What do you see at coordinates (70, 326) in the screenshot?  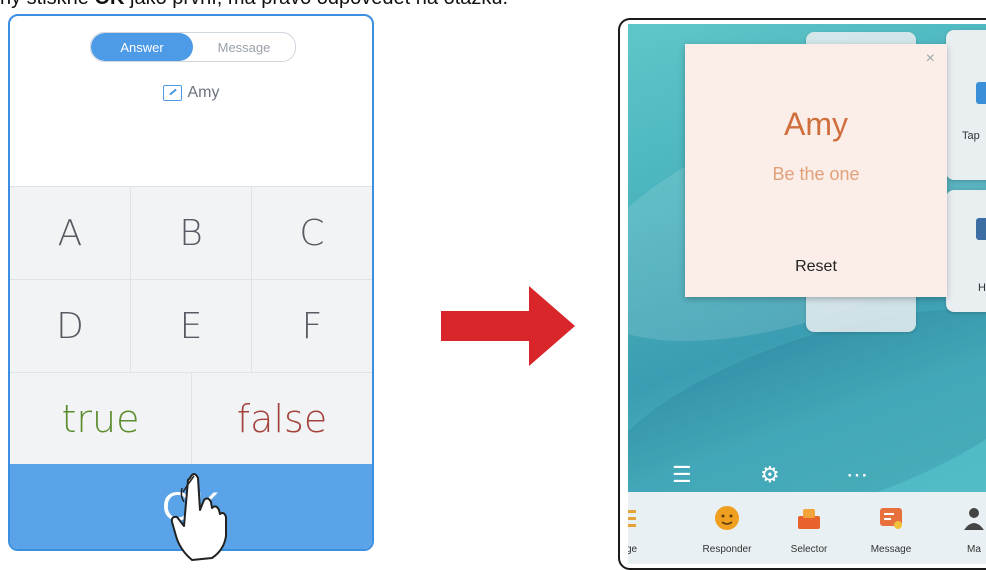 I see `key-d: D` at bounding box center [70, 326].